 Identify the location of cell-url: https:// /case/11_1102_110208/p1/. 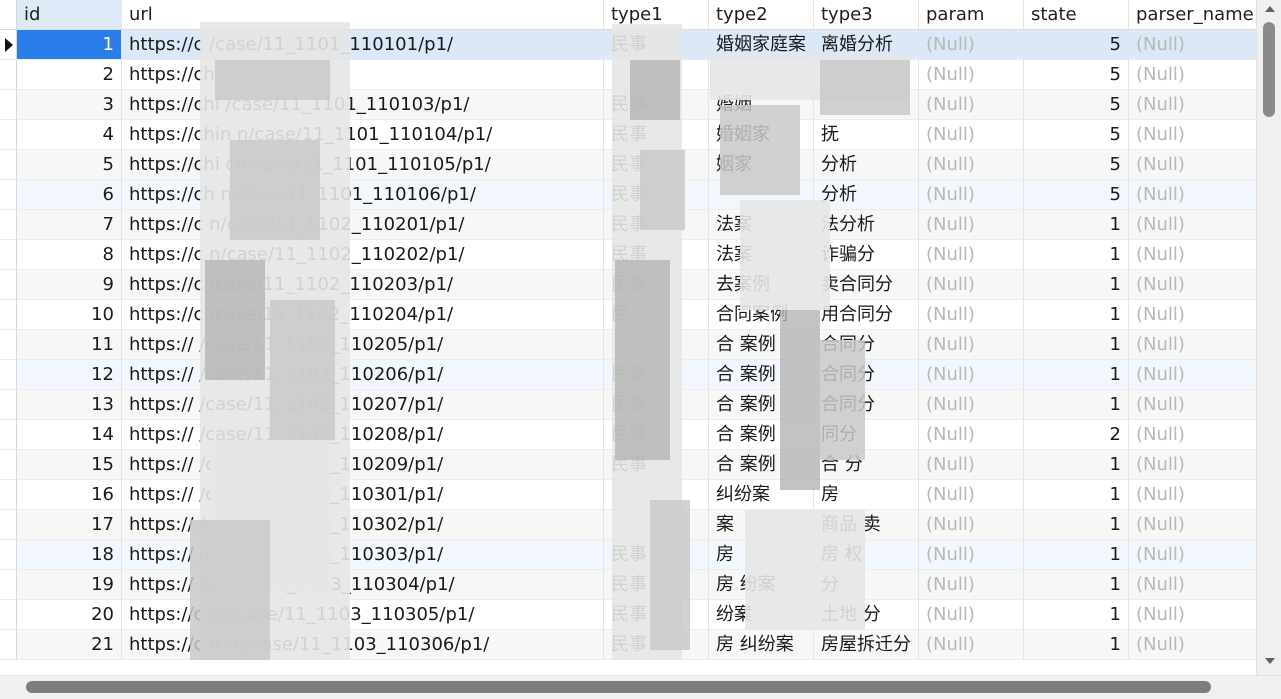
(363, 435).